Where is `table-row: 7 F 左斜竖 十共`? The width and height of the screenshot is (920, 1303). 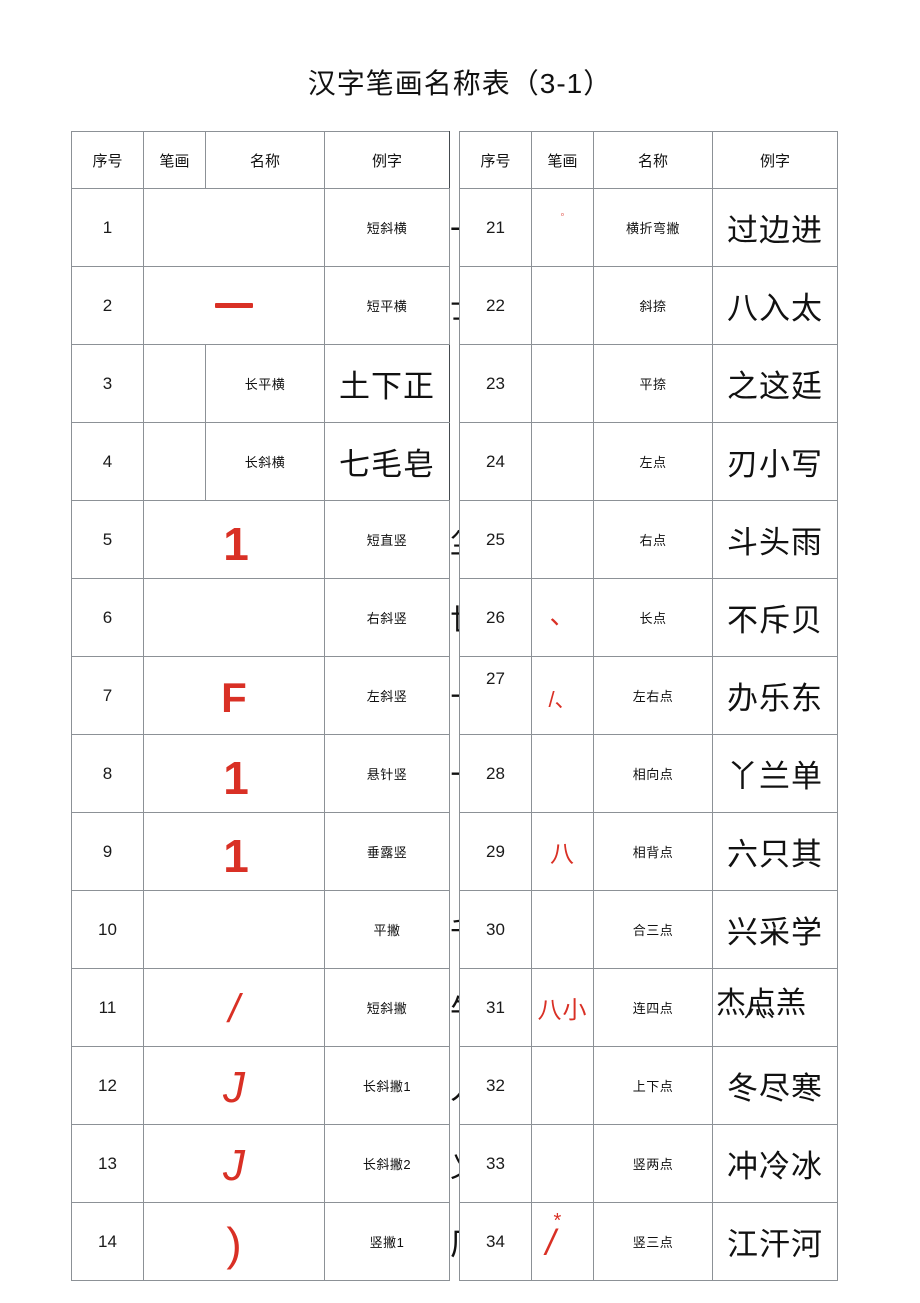
table-row: 7 F 左斜竖 十共 is located at coordinates (292, 695).